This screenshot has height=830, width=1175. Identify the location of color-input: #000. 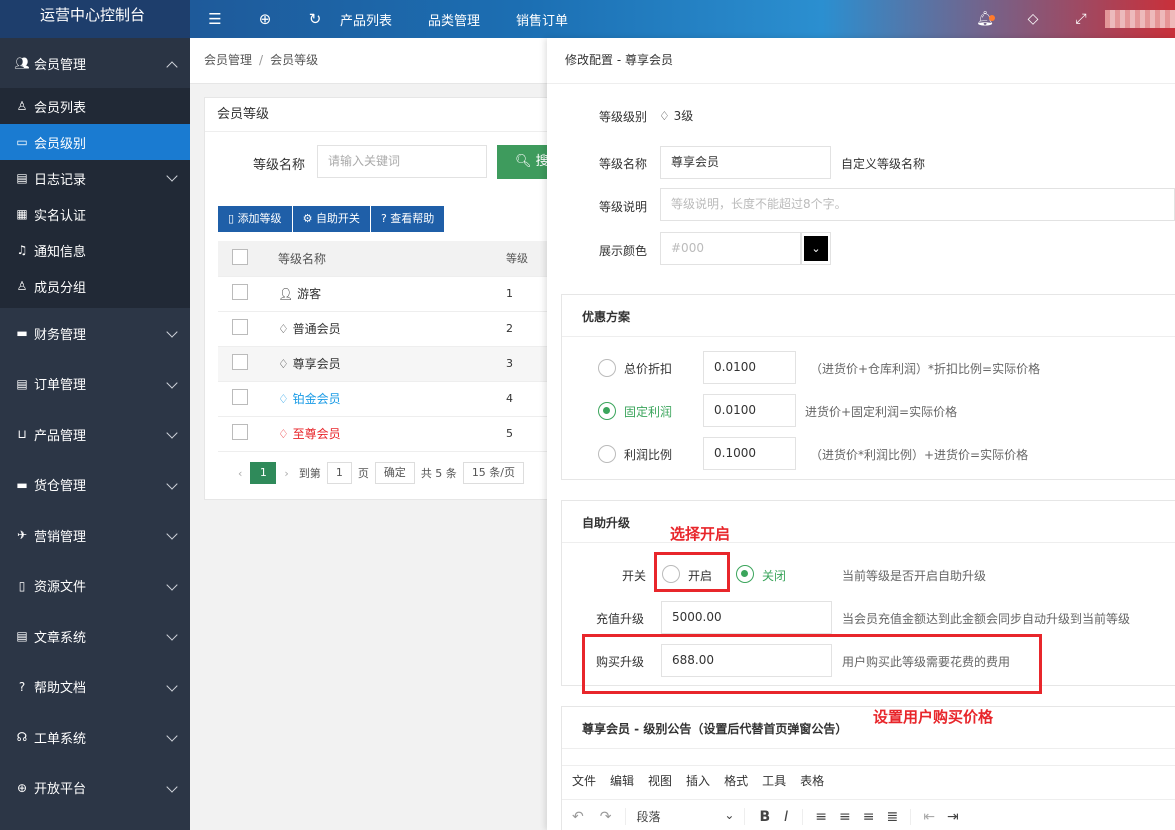
(730, 248).